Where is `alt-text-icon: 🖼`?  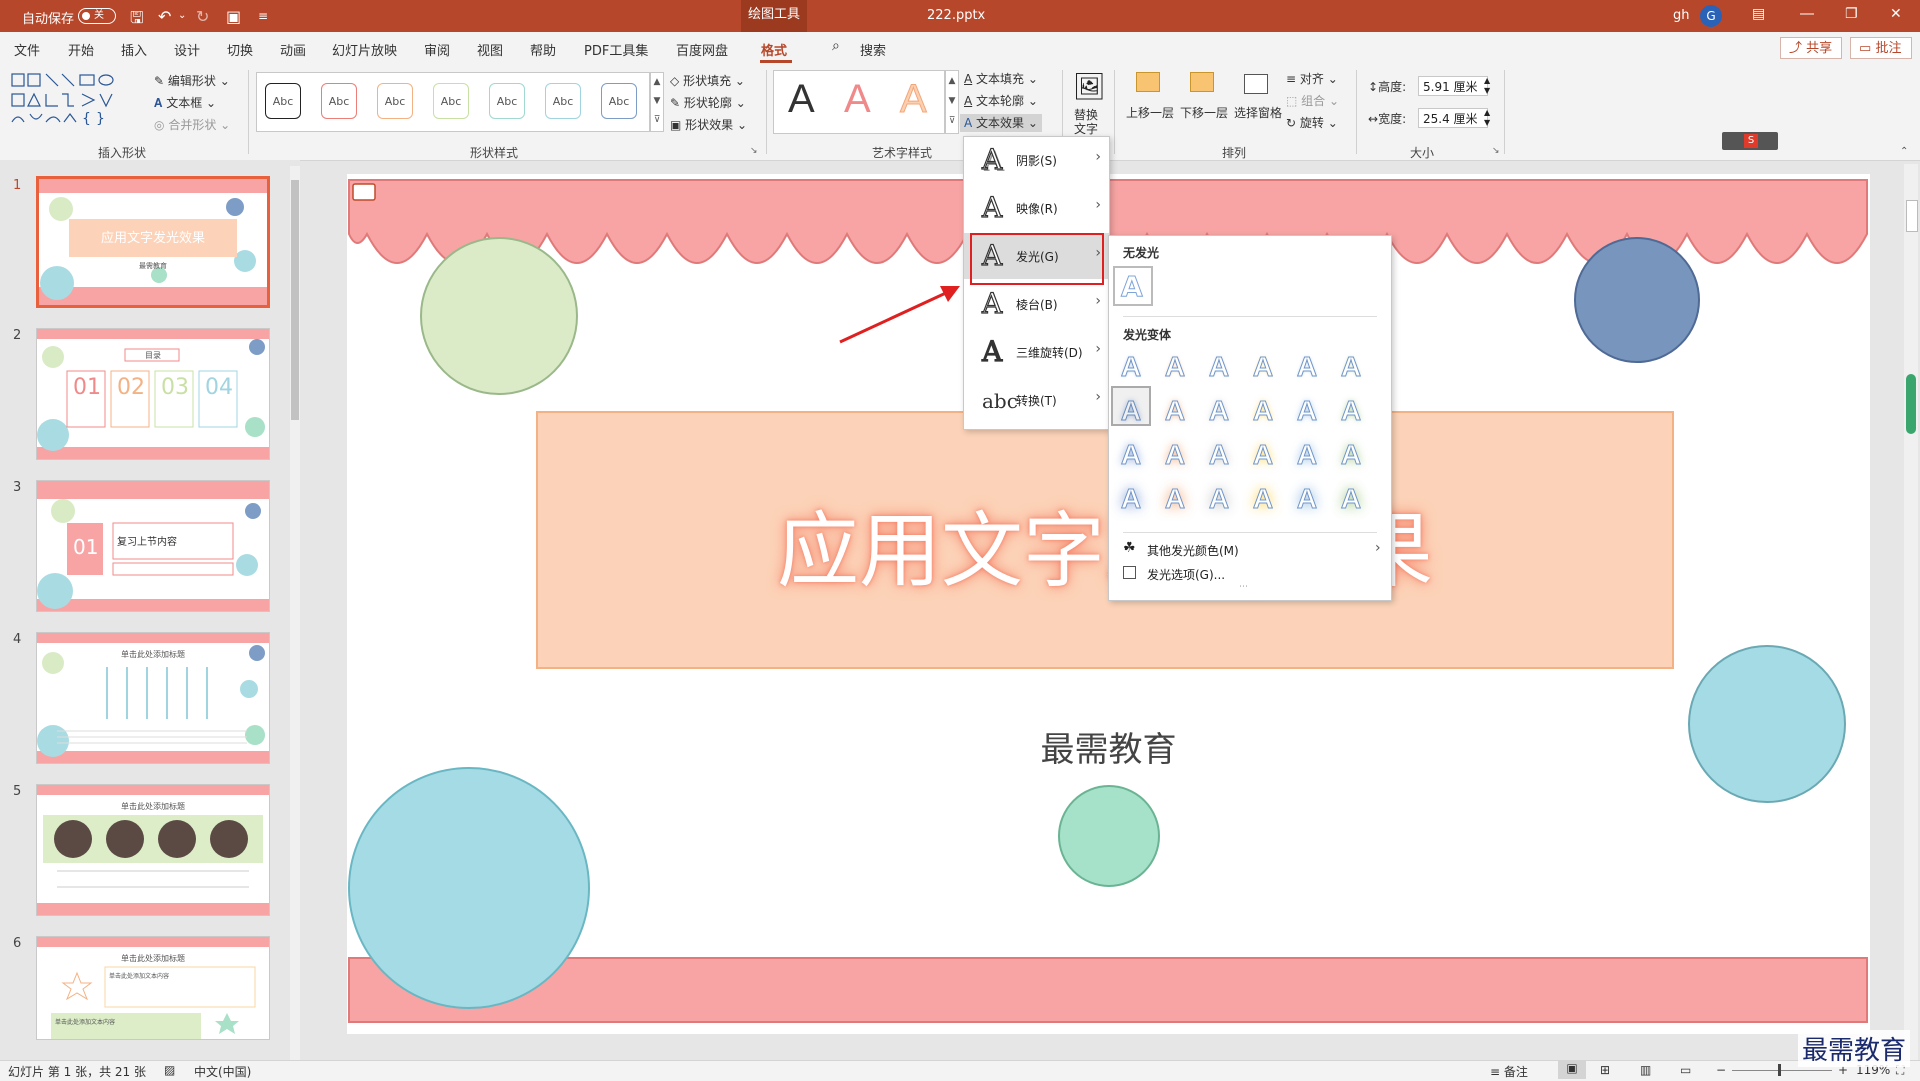
alt-text-icon: 🖼 is located at coordinates (1089, 87).